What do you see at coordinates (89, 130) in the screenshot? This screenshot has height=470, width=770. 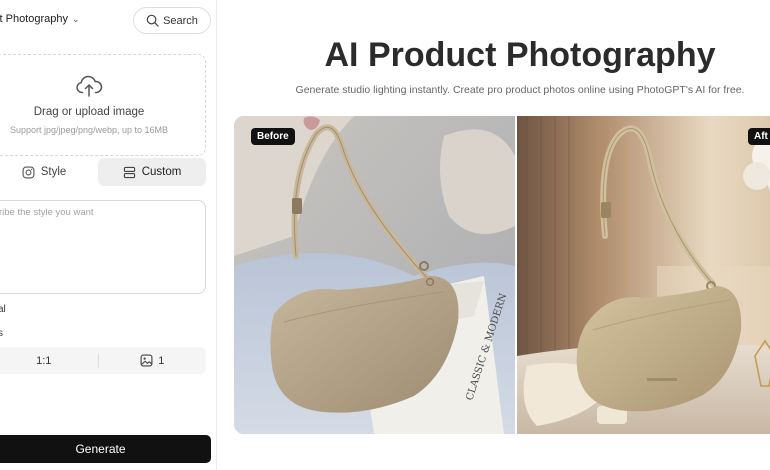 I see `upload-subtitle: Support jpg/jpeg/png/webp, up to 16MB` at bounding box center [89, 130].